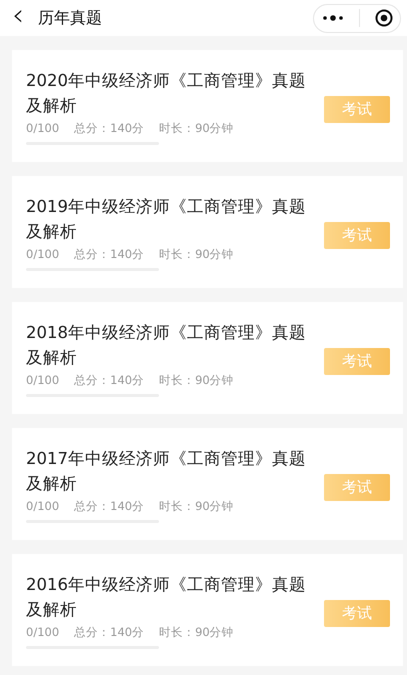 Image resolution: width=407 pixels, height=675 pixels. Describe the element at coordinates (166, 93) in the screenshot. I see `exam-title: 2020年中级经济师《工商管理》真题及解析` at that location.